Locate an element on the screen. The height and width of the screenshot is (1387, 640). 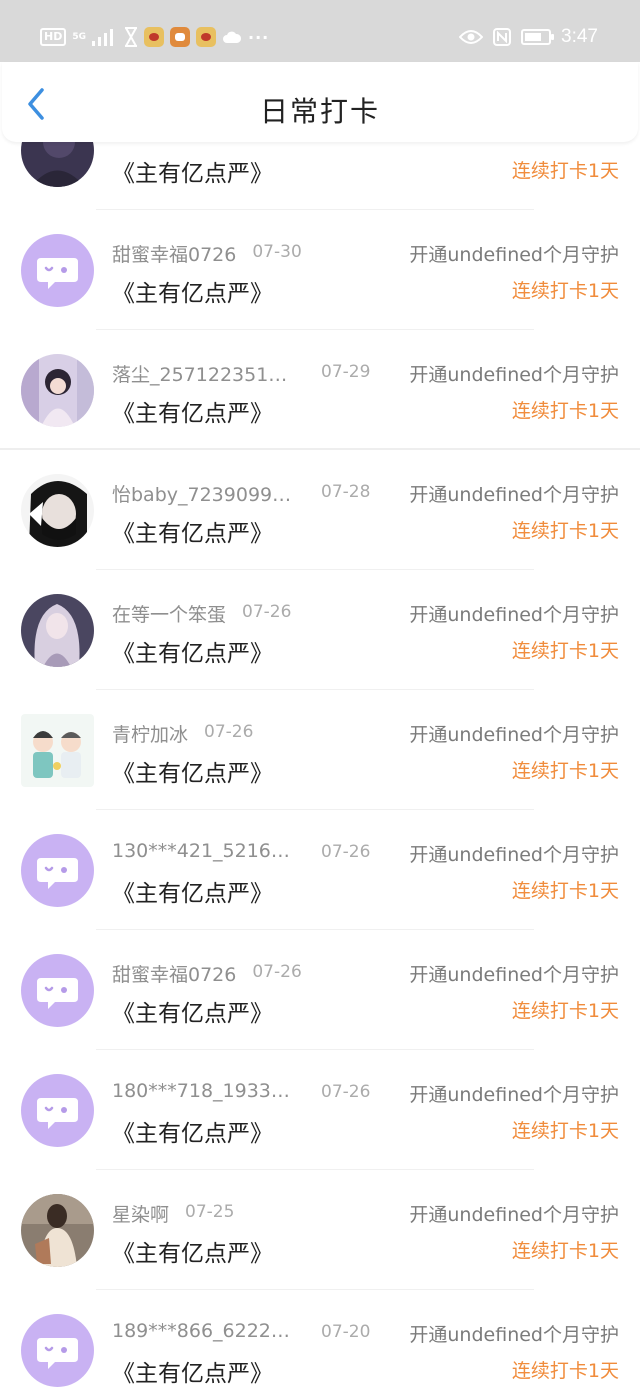
status-left-icons: HD 5G ··· is located at coordinates (154, 37).